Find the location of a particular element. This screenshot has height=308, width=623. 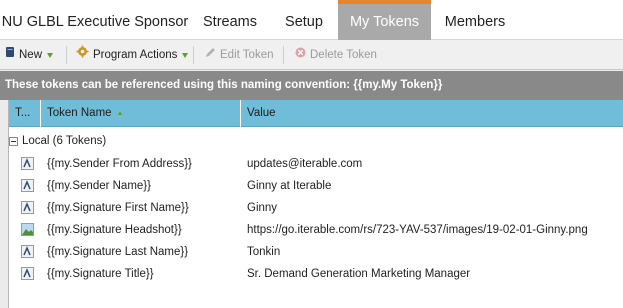

delete-icon is located at coordinates (300, 55).